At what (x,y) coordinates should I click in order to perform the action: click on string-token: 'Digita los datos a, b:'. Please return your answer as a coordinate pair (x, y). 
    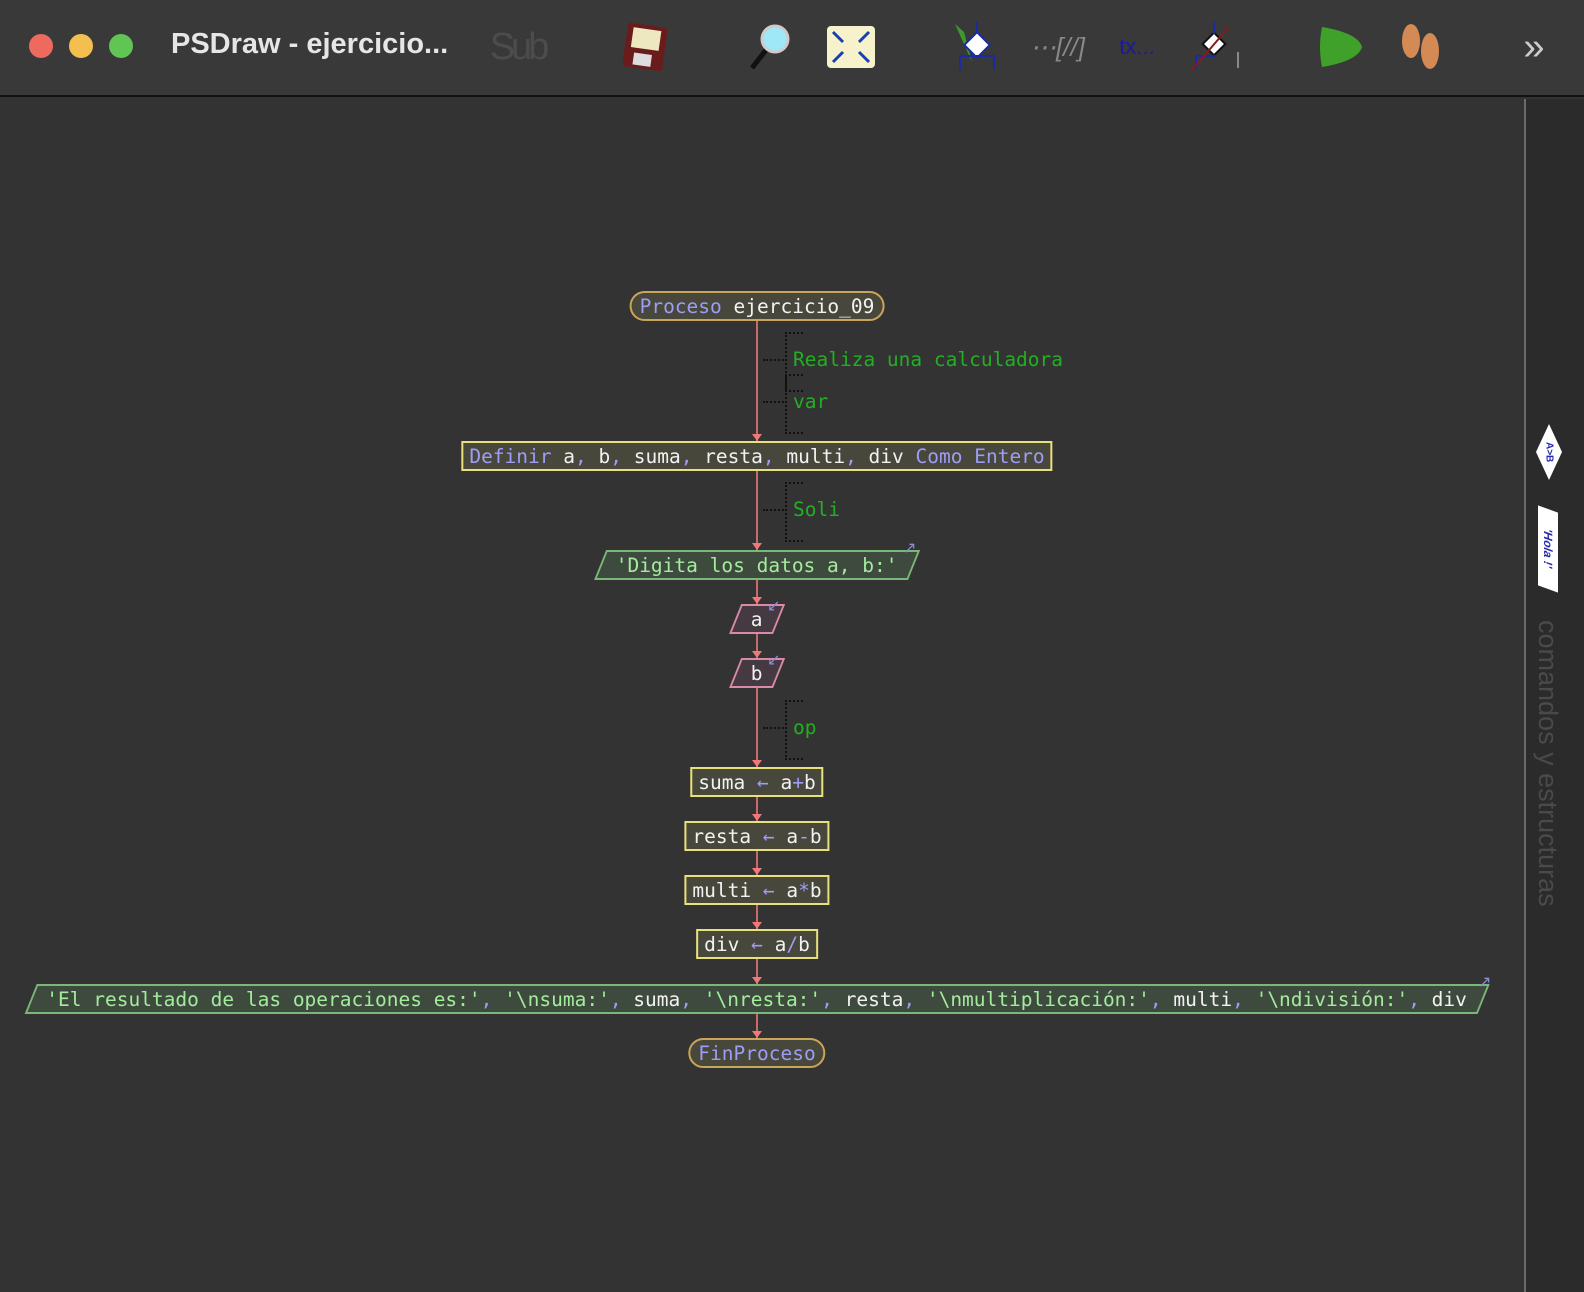
    Looking at the image, I should click on (756, 565).